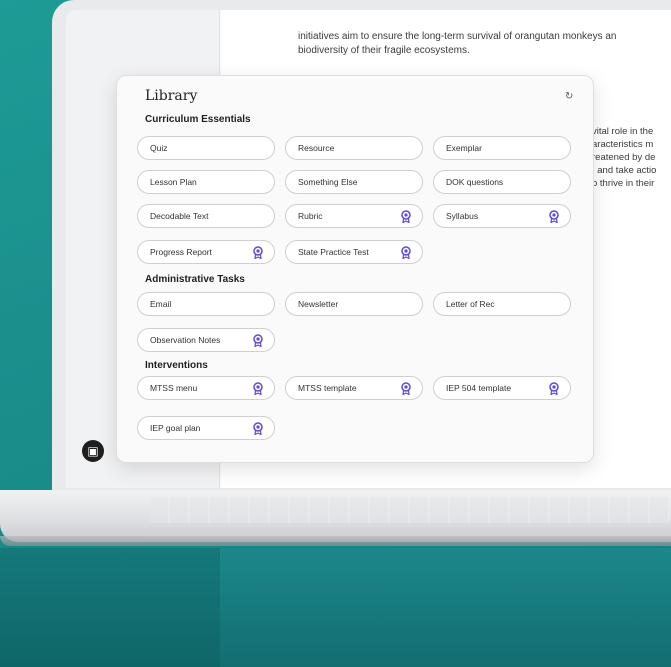 This screenshot has width=671, height=667. What do you see at coordinates (354, 148) in the screenshot?
I see `chip-resource: Resource` at bounding box center [354, 148].